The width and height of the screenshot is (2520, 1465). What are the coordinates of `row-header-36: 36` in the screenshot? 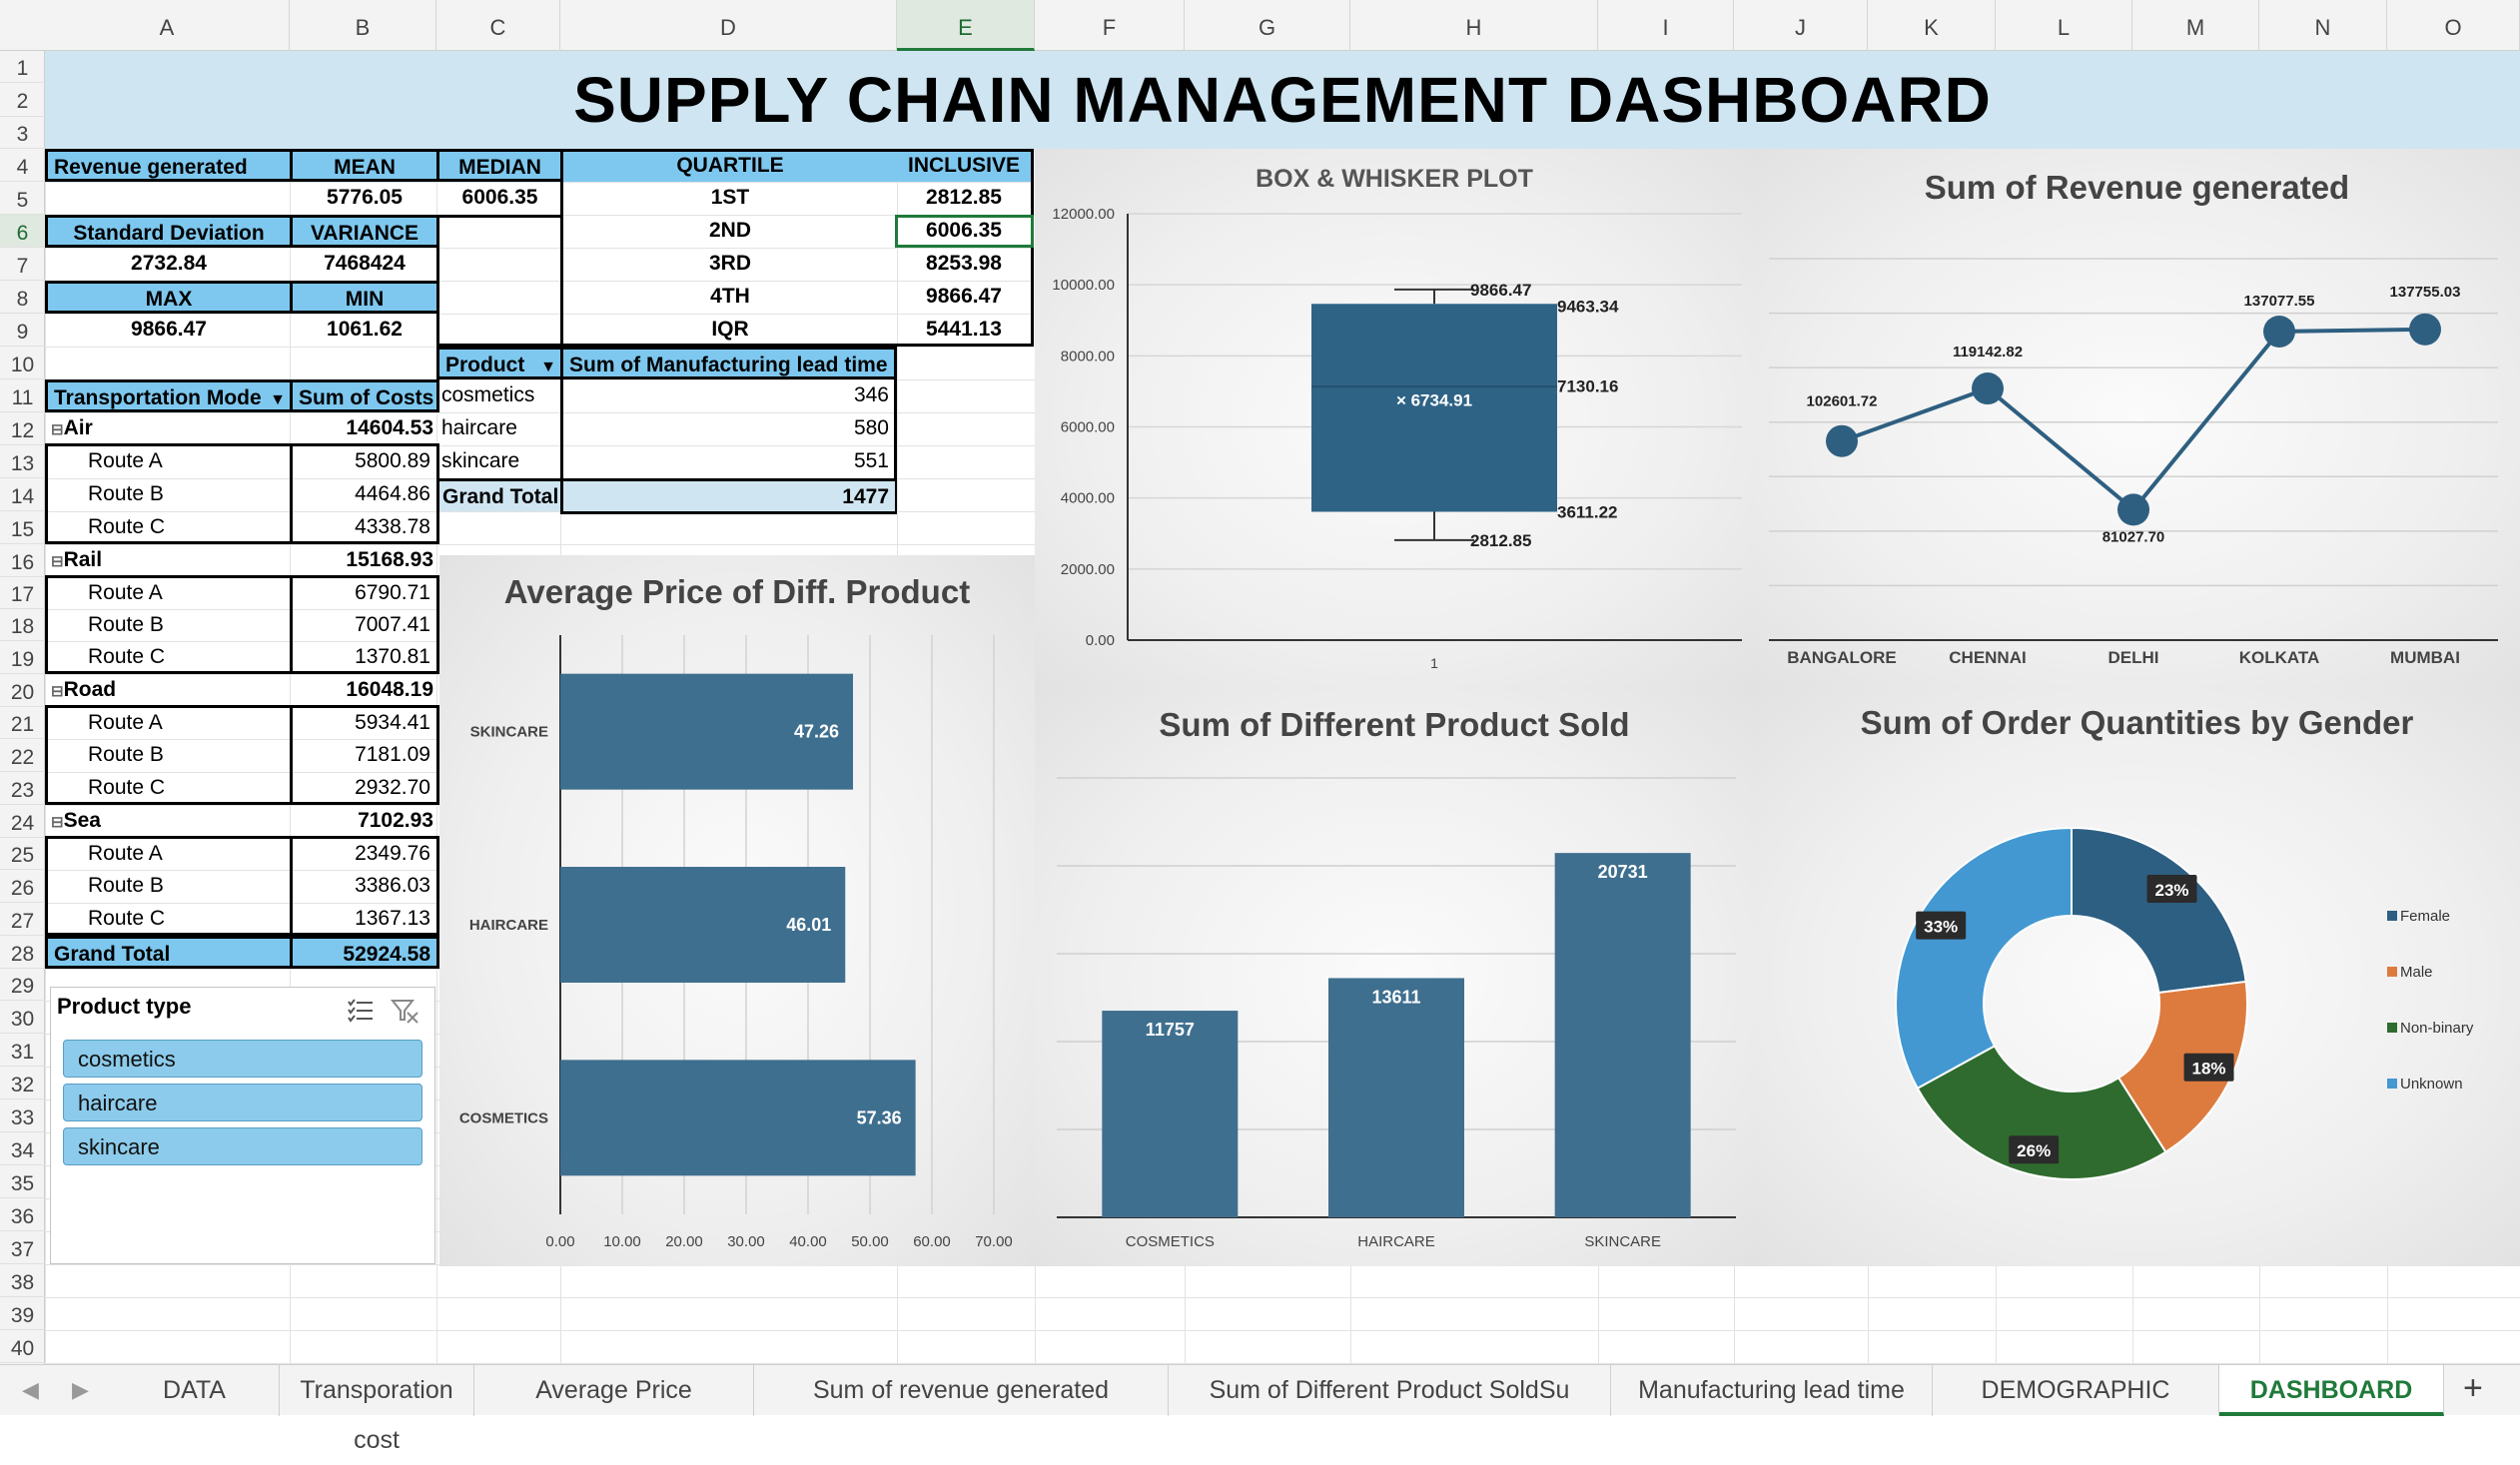 It's located at (22, 1214).